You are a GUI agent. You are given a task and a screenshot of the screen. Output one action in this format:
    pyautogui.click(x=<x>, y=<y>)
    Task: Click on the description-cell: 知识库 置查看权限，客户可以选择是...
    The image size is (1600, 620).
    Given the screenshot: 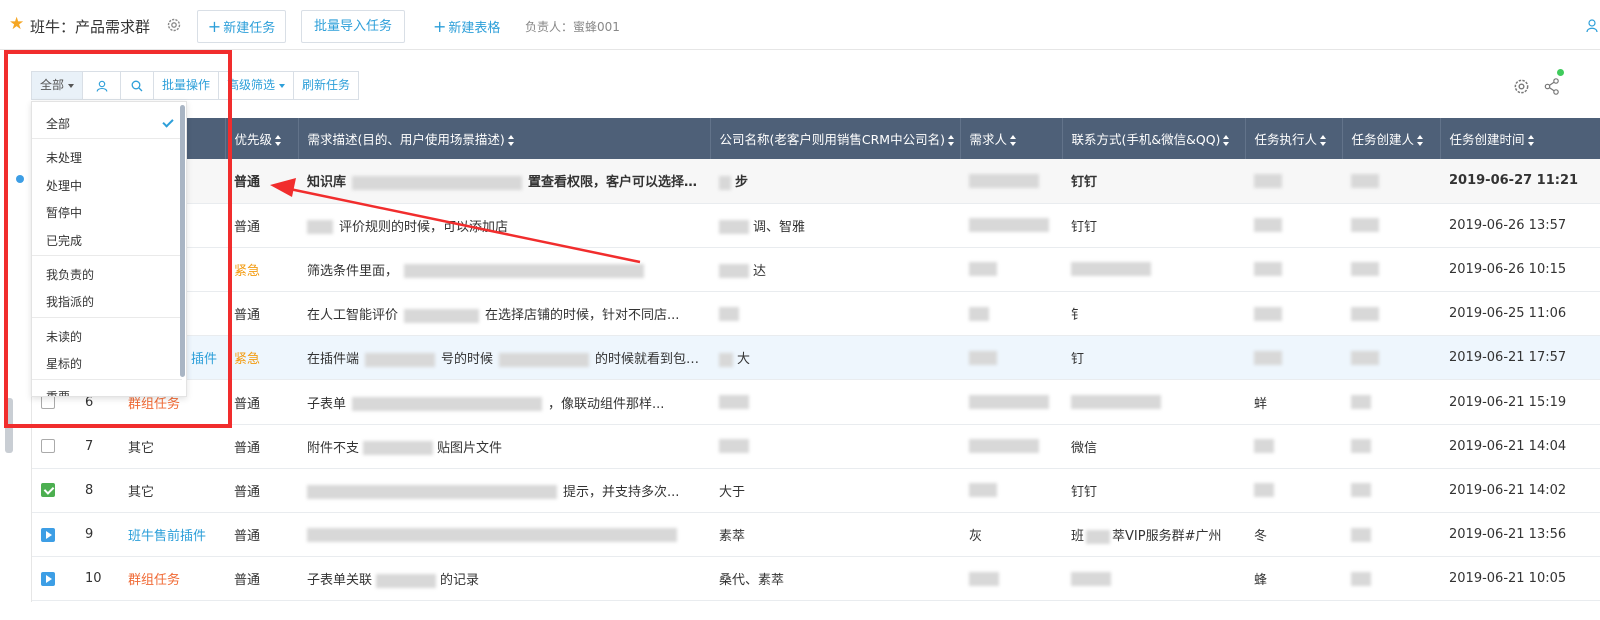 What is the action you would take?
    pyautogui.click(x=504, y=181)
    